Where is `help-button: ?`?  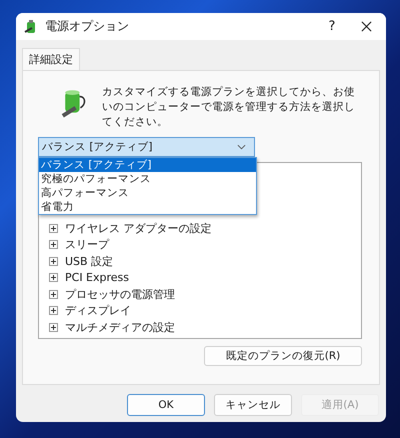
help-button: ? is located at coordinates (332, 26).